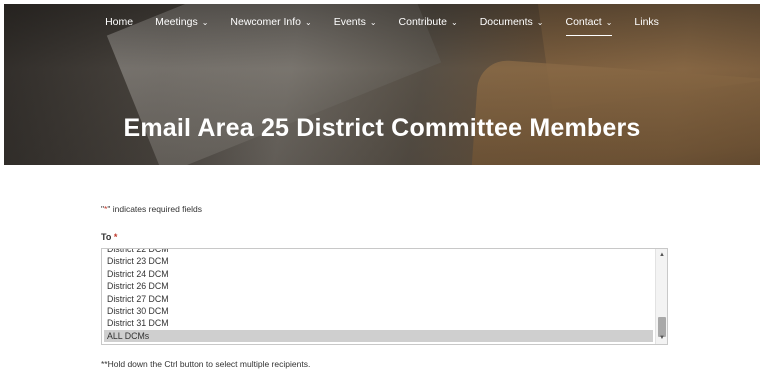 Image resolution: width=760 pixels, height=374 pixels. I want to click on recipient-option: District 24 DCM, so click(378, 274).